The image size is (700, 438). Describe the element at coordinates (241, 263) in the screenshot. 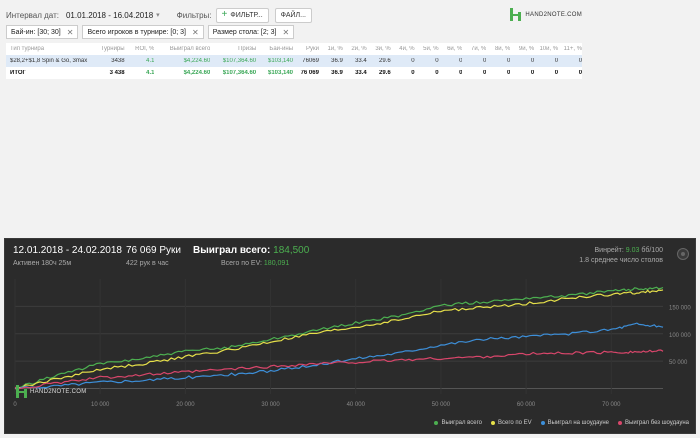

I see `ev-label: Всего по EV:` at that location.